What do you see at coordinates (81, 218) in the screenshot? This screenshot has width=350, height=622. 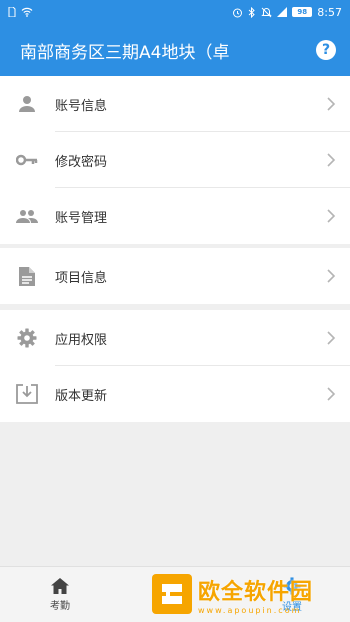 I see `menu-item-label: 账号管理` at bounding box center [81, 218].